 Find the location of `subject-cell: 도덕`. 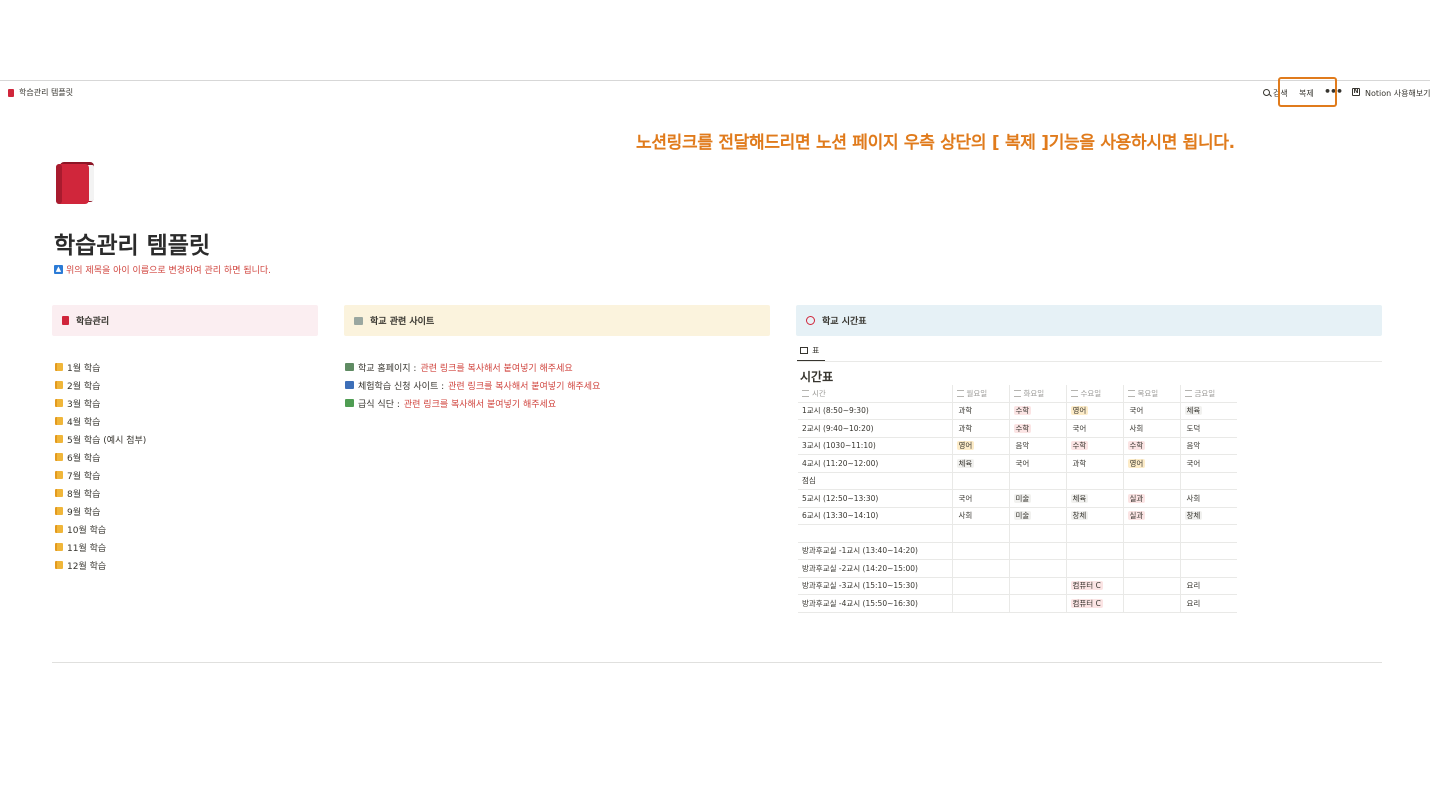

subject-cell: 도덕 is located at coordinates (1208, 428).